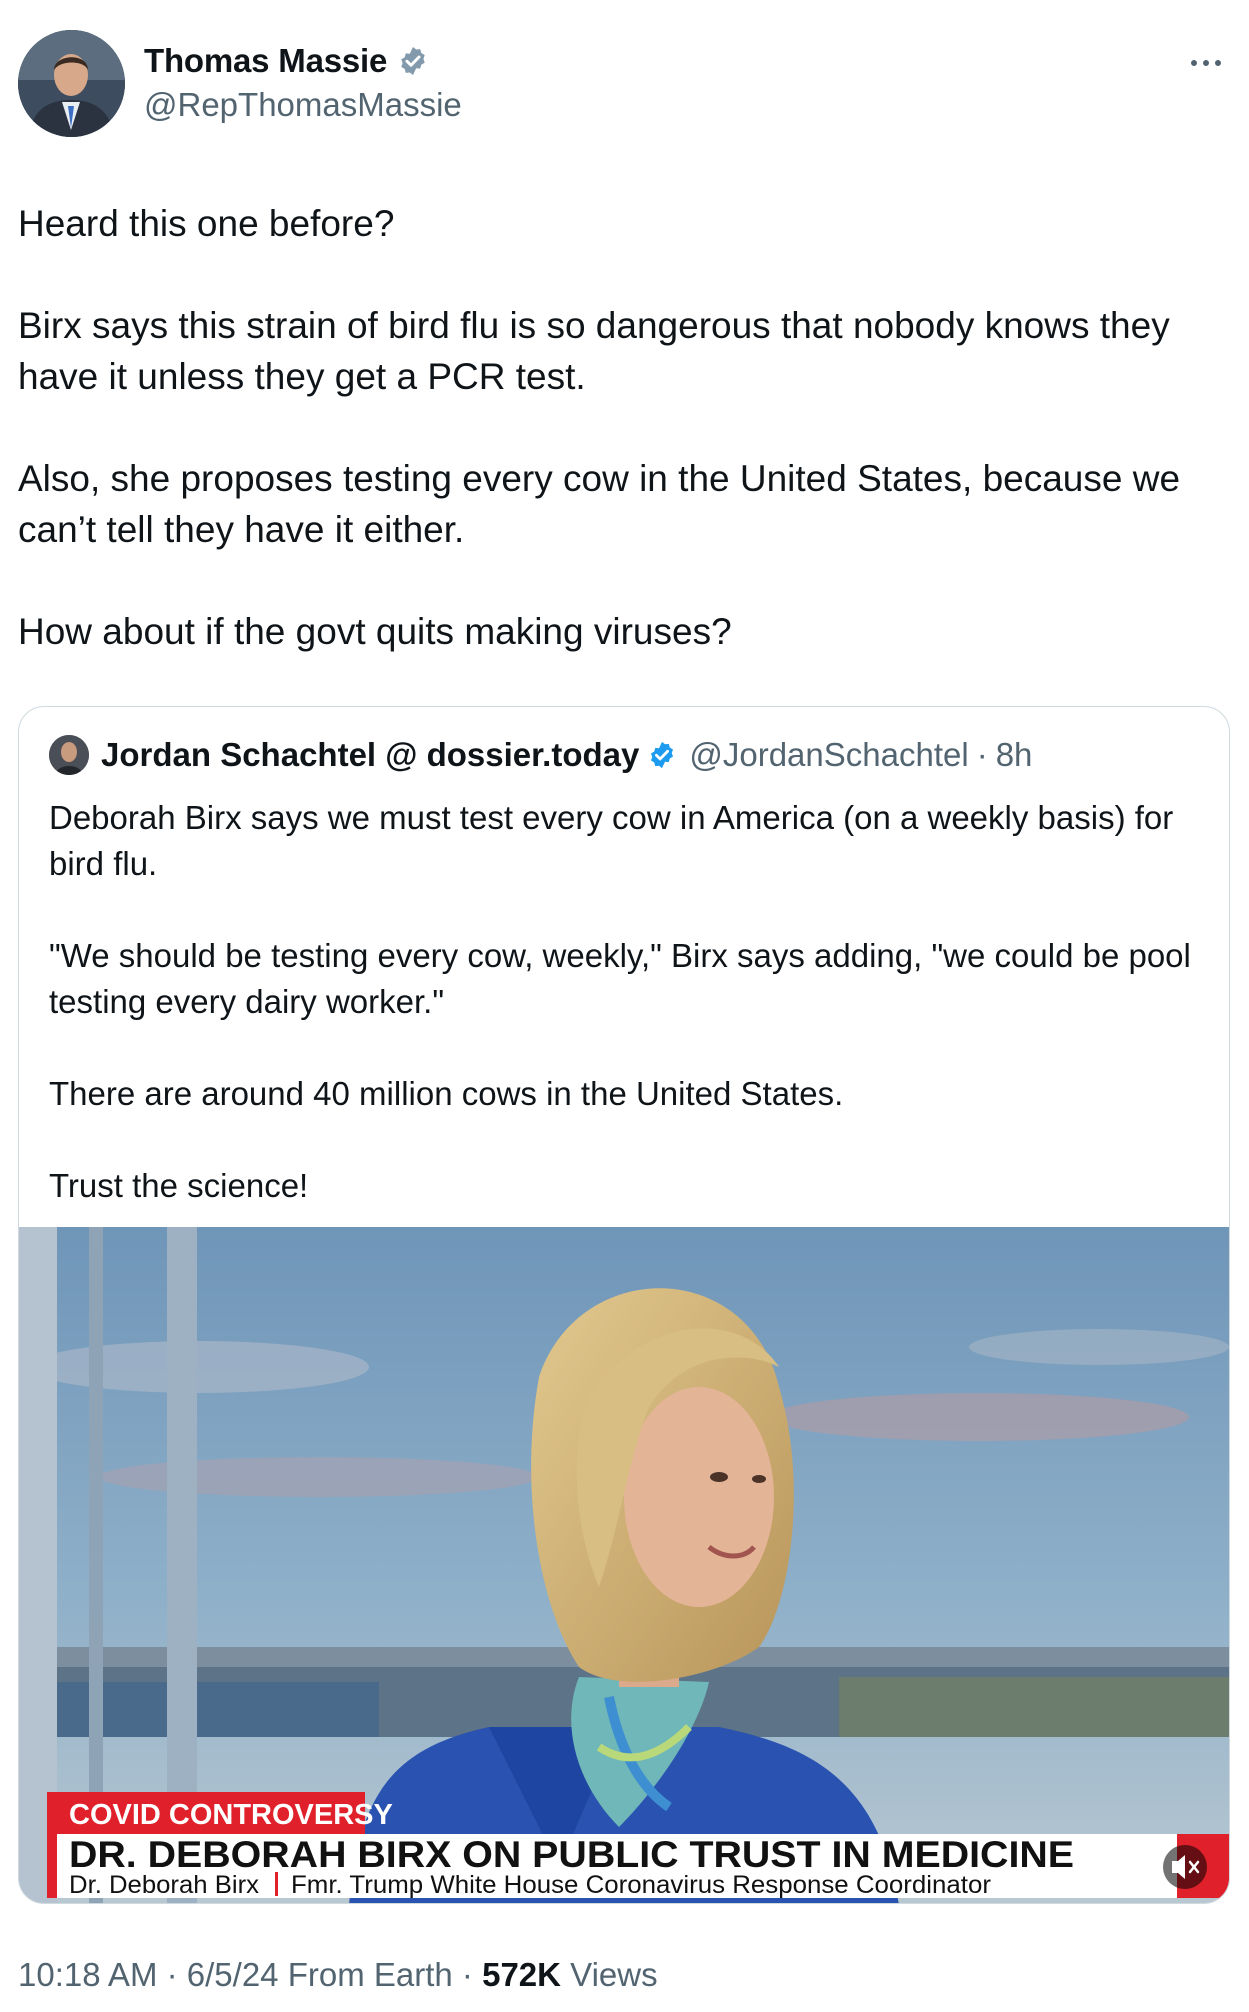 The width and height of the screenshot is (1249, 2012). Describe the element at coordinates (87, 1974) in the screenshot. I see `tweet-time: 10:18 AM` at that location.